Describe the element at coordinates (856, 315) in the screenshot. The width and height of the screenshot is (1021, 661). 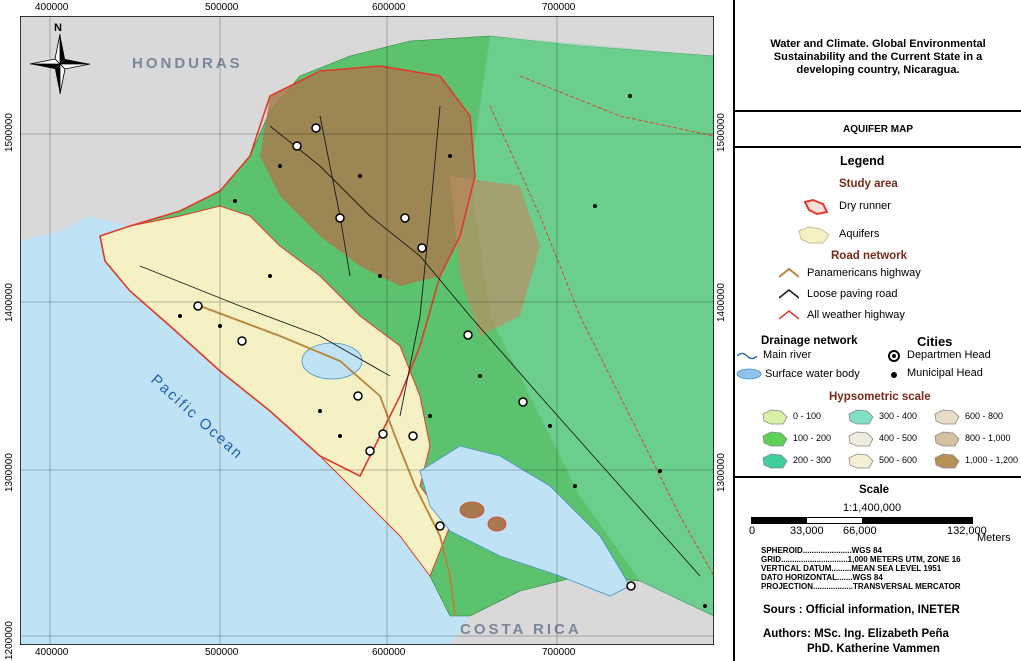
I see `all-weather-label: All weather highway` at that location.